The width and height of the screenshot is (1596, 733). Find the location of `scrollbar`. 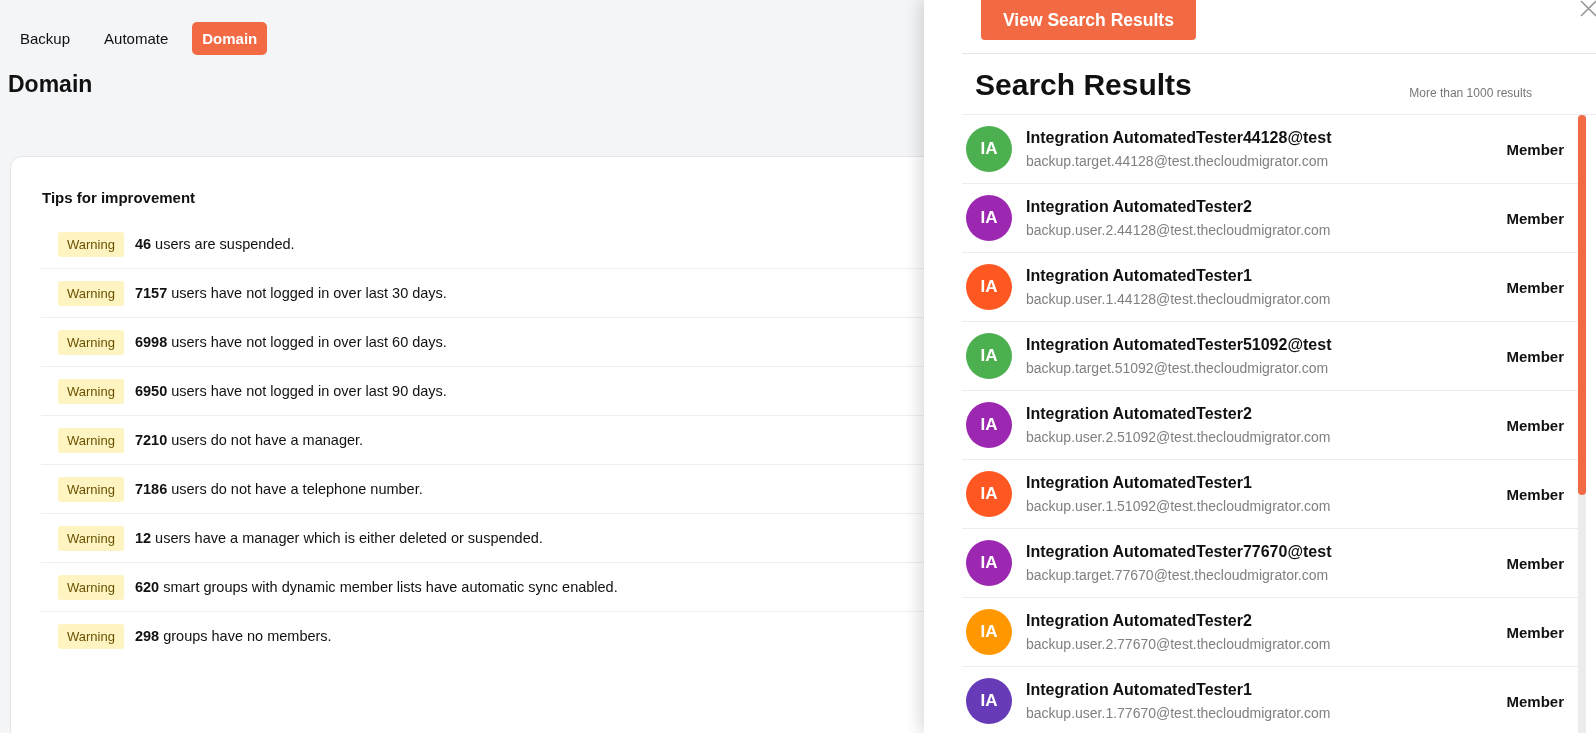

scrollbar is located at coordinates (1582, 424).